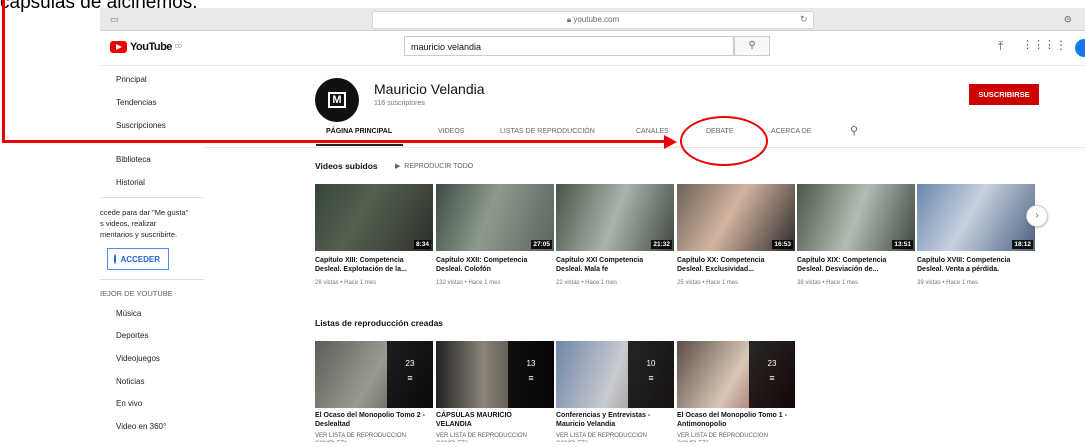 This screenshot has width=1085, height=447. Describe the element at coordinates (138, 259) in the screenshot. I see `signin-button: ACCEDER` at that location.